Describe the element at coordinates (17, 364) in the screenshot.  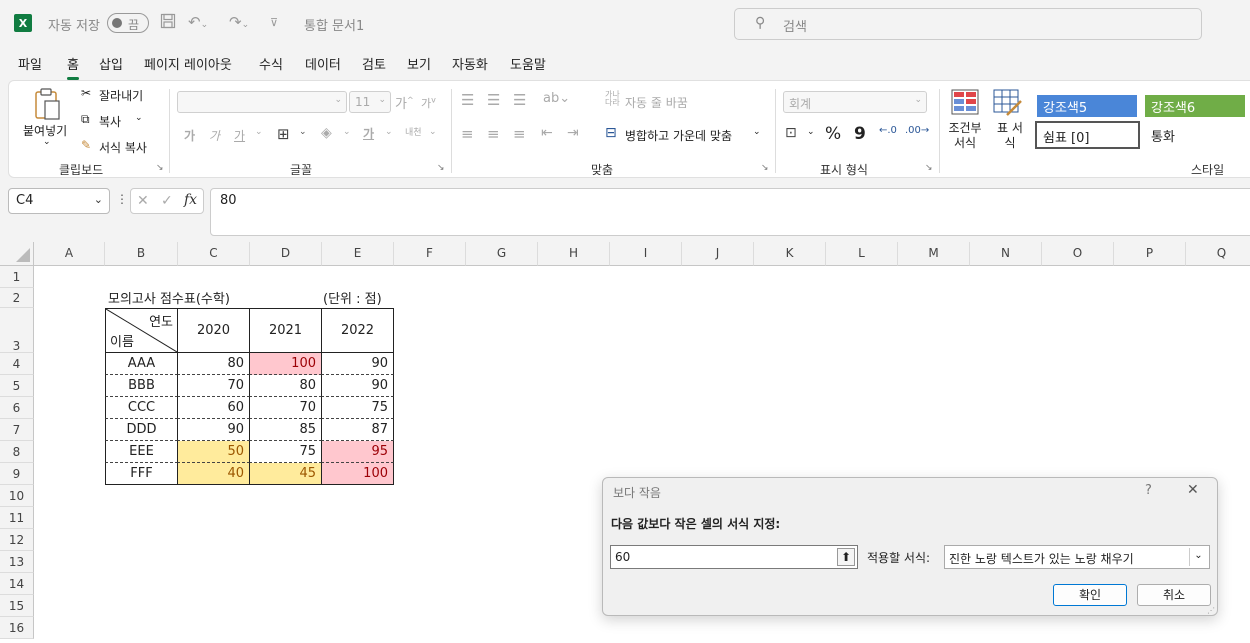
I see `row-header: 4` at that location.